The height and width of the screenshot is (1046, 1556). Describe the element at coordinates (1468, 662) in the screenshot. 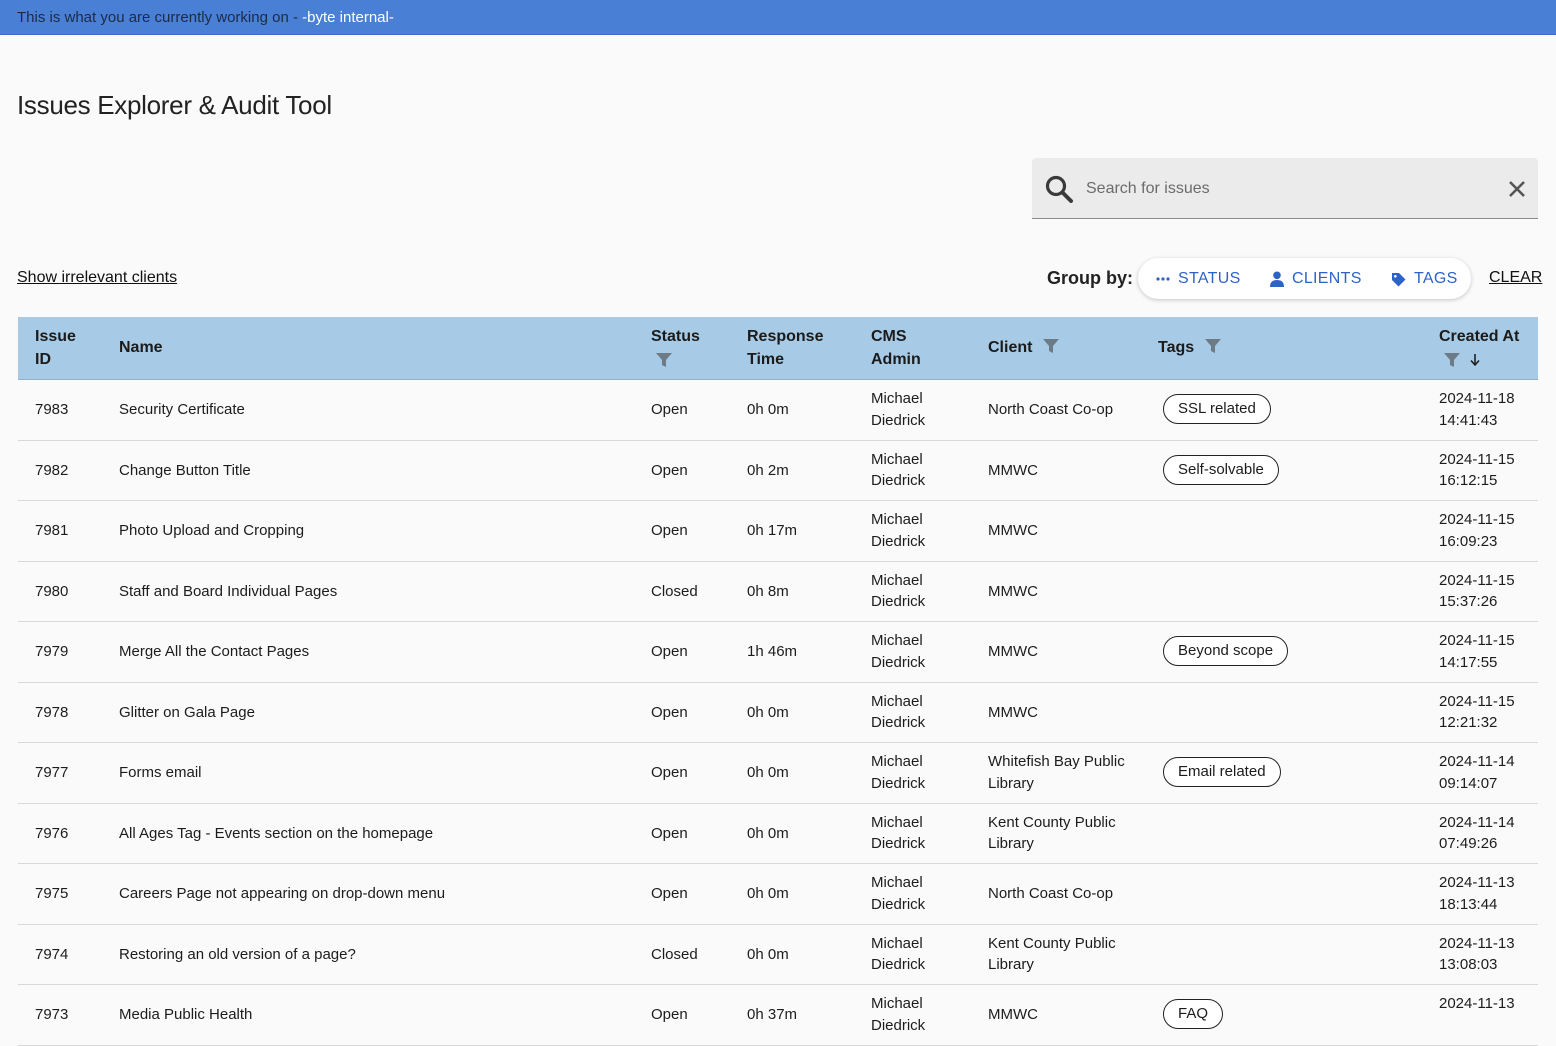

I see `created-at-cell-line2: 14:17:55` at that location.